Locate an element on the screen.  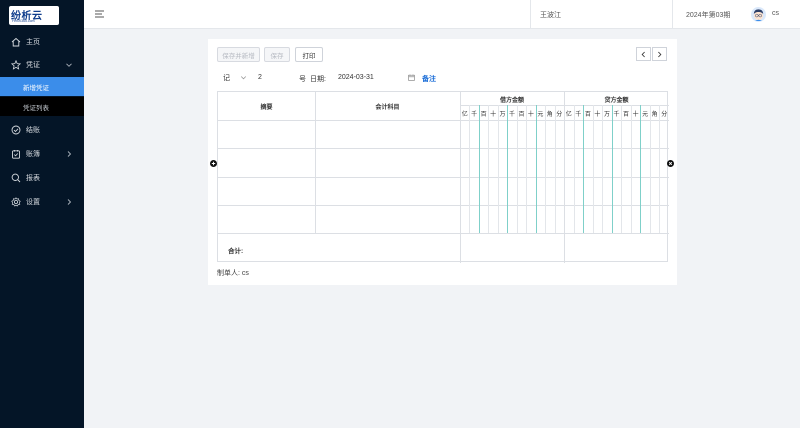
credit-digit-label: 分 is located at coordinates (664, 115).